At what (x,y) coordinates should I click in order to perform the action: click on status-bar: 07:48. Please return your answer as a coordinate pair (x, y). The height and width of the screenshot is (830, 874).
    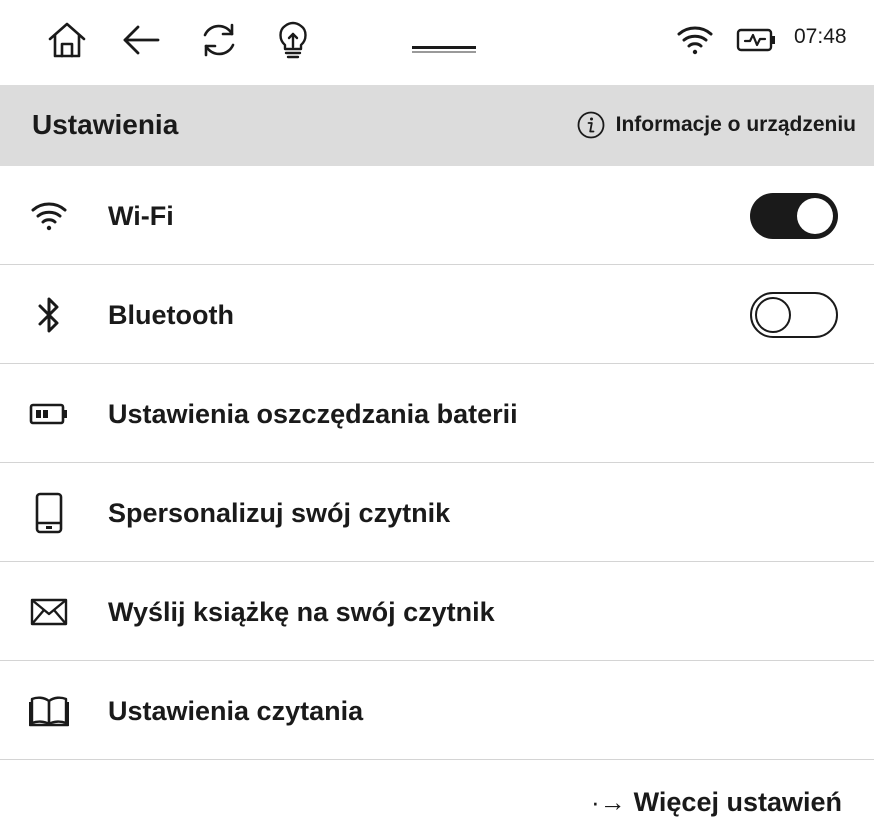
    Looking at the image, I should click on (437, 40).